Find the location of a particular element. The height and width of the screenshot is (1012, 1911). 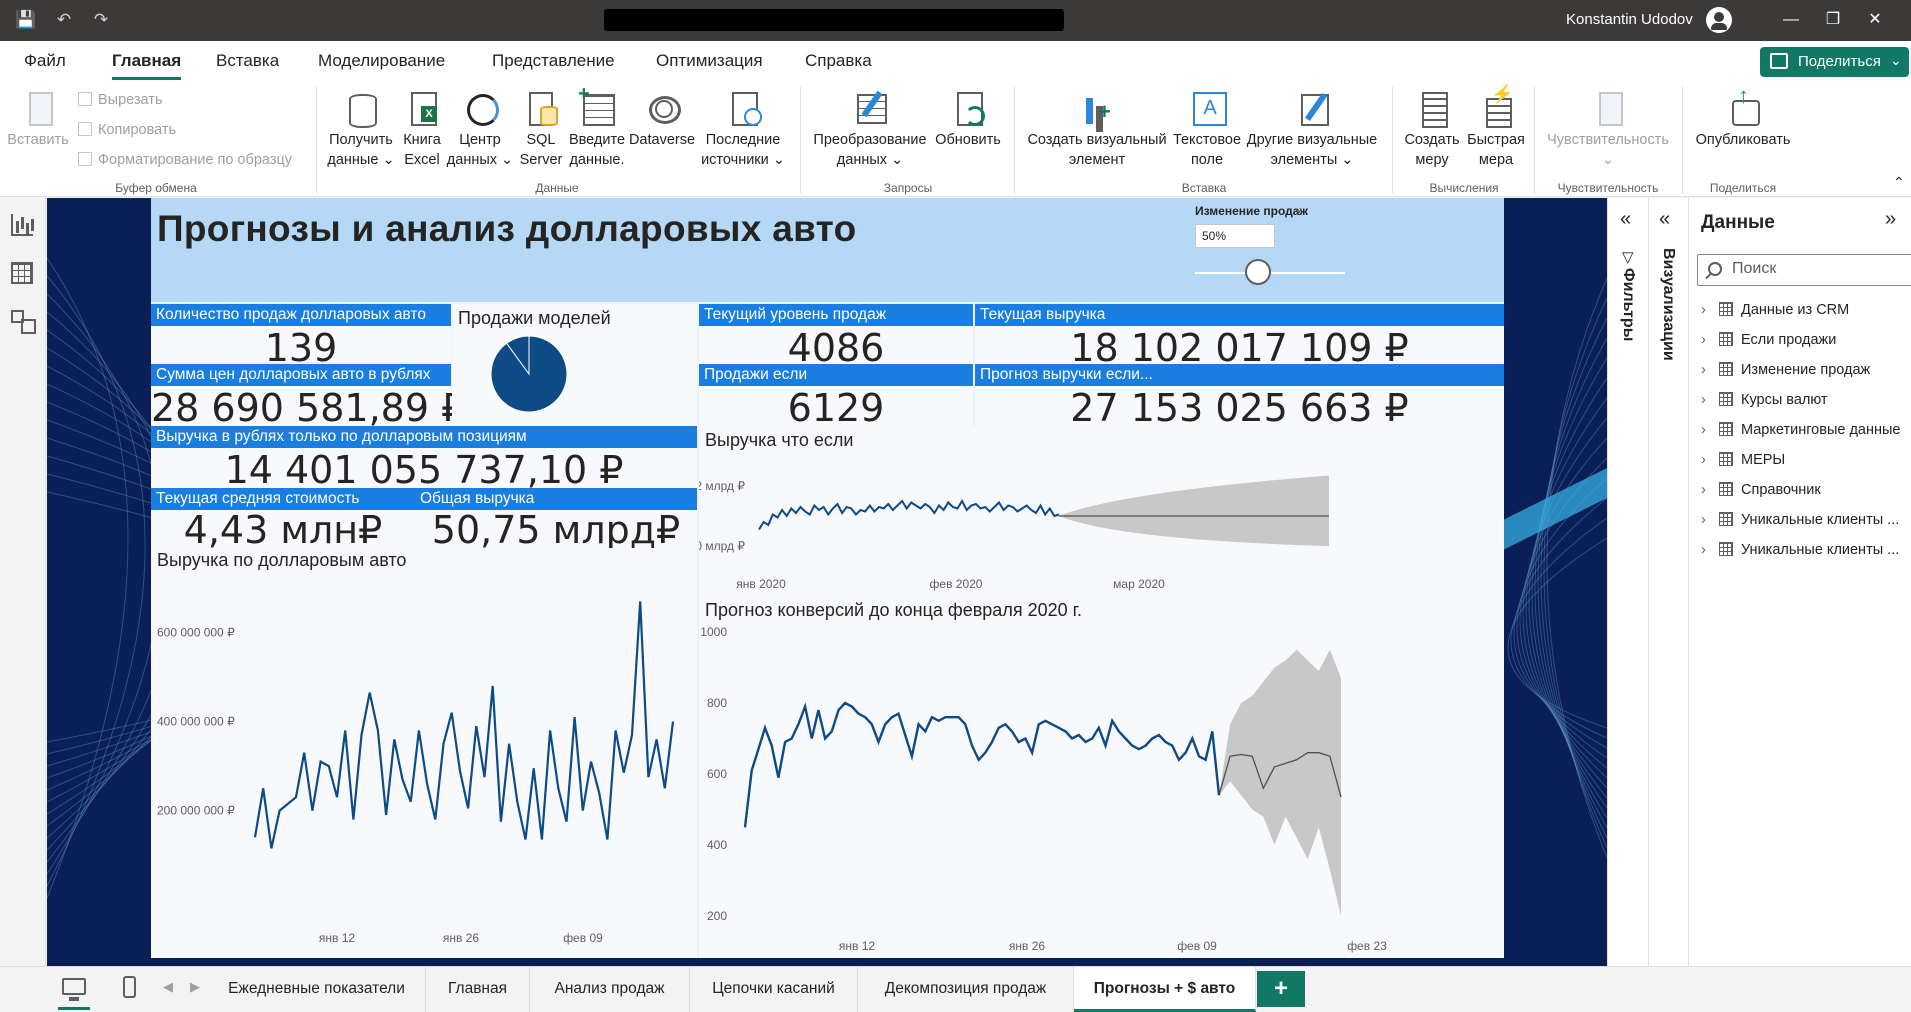

text-box-button: Текстовое поле is located at coordinates (1207, 129).